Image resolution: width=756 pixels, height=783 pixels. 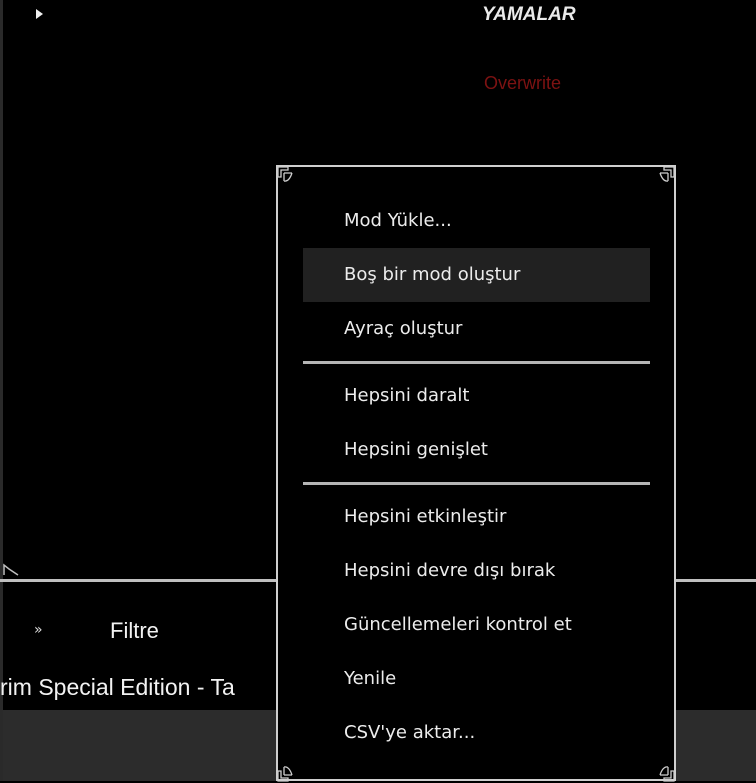 What do you see at coordinates (529, 15) in the screenshot?
I see `column-header-patches: YAMALAR` at bounding box center [529, 15].